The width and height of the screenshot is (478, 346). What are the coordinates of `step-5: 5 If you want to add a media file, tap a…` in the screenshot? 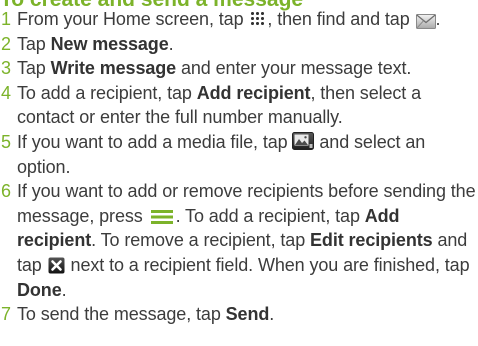 It's located at (239, 154).